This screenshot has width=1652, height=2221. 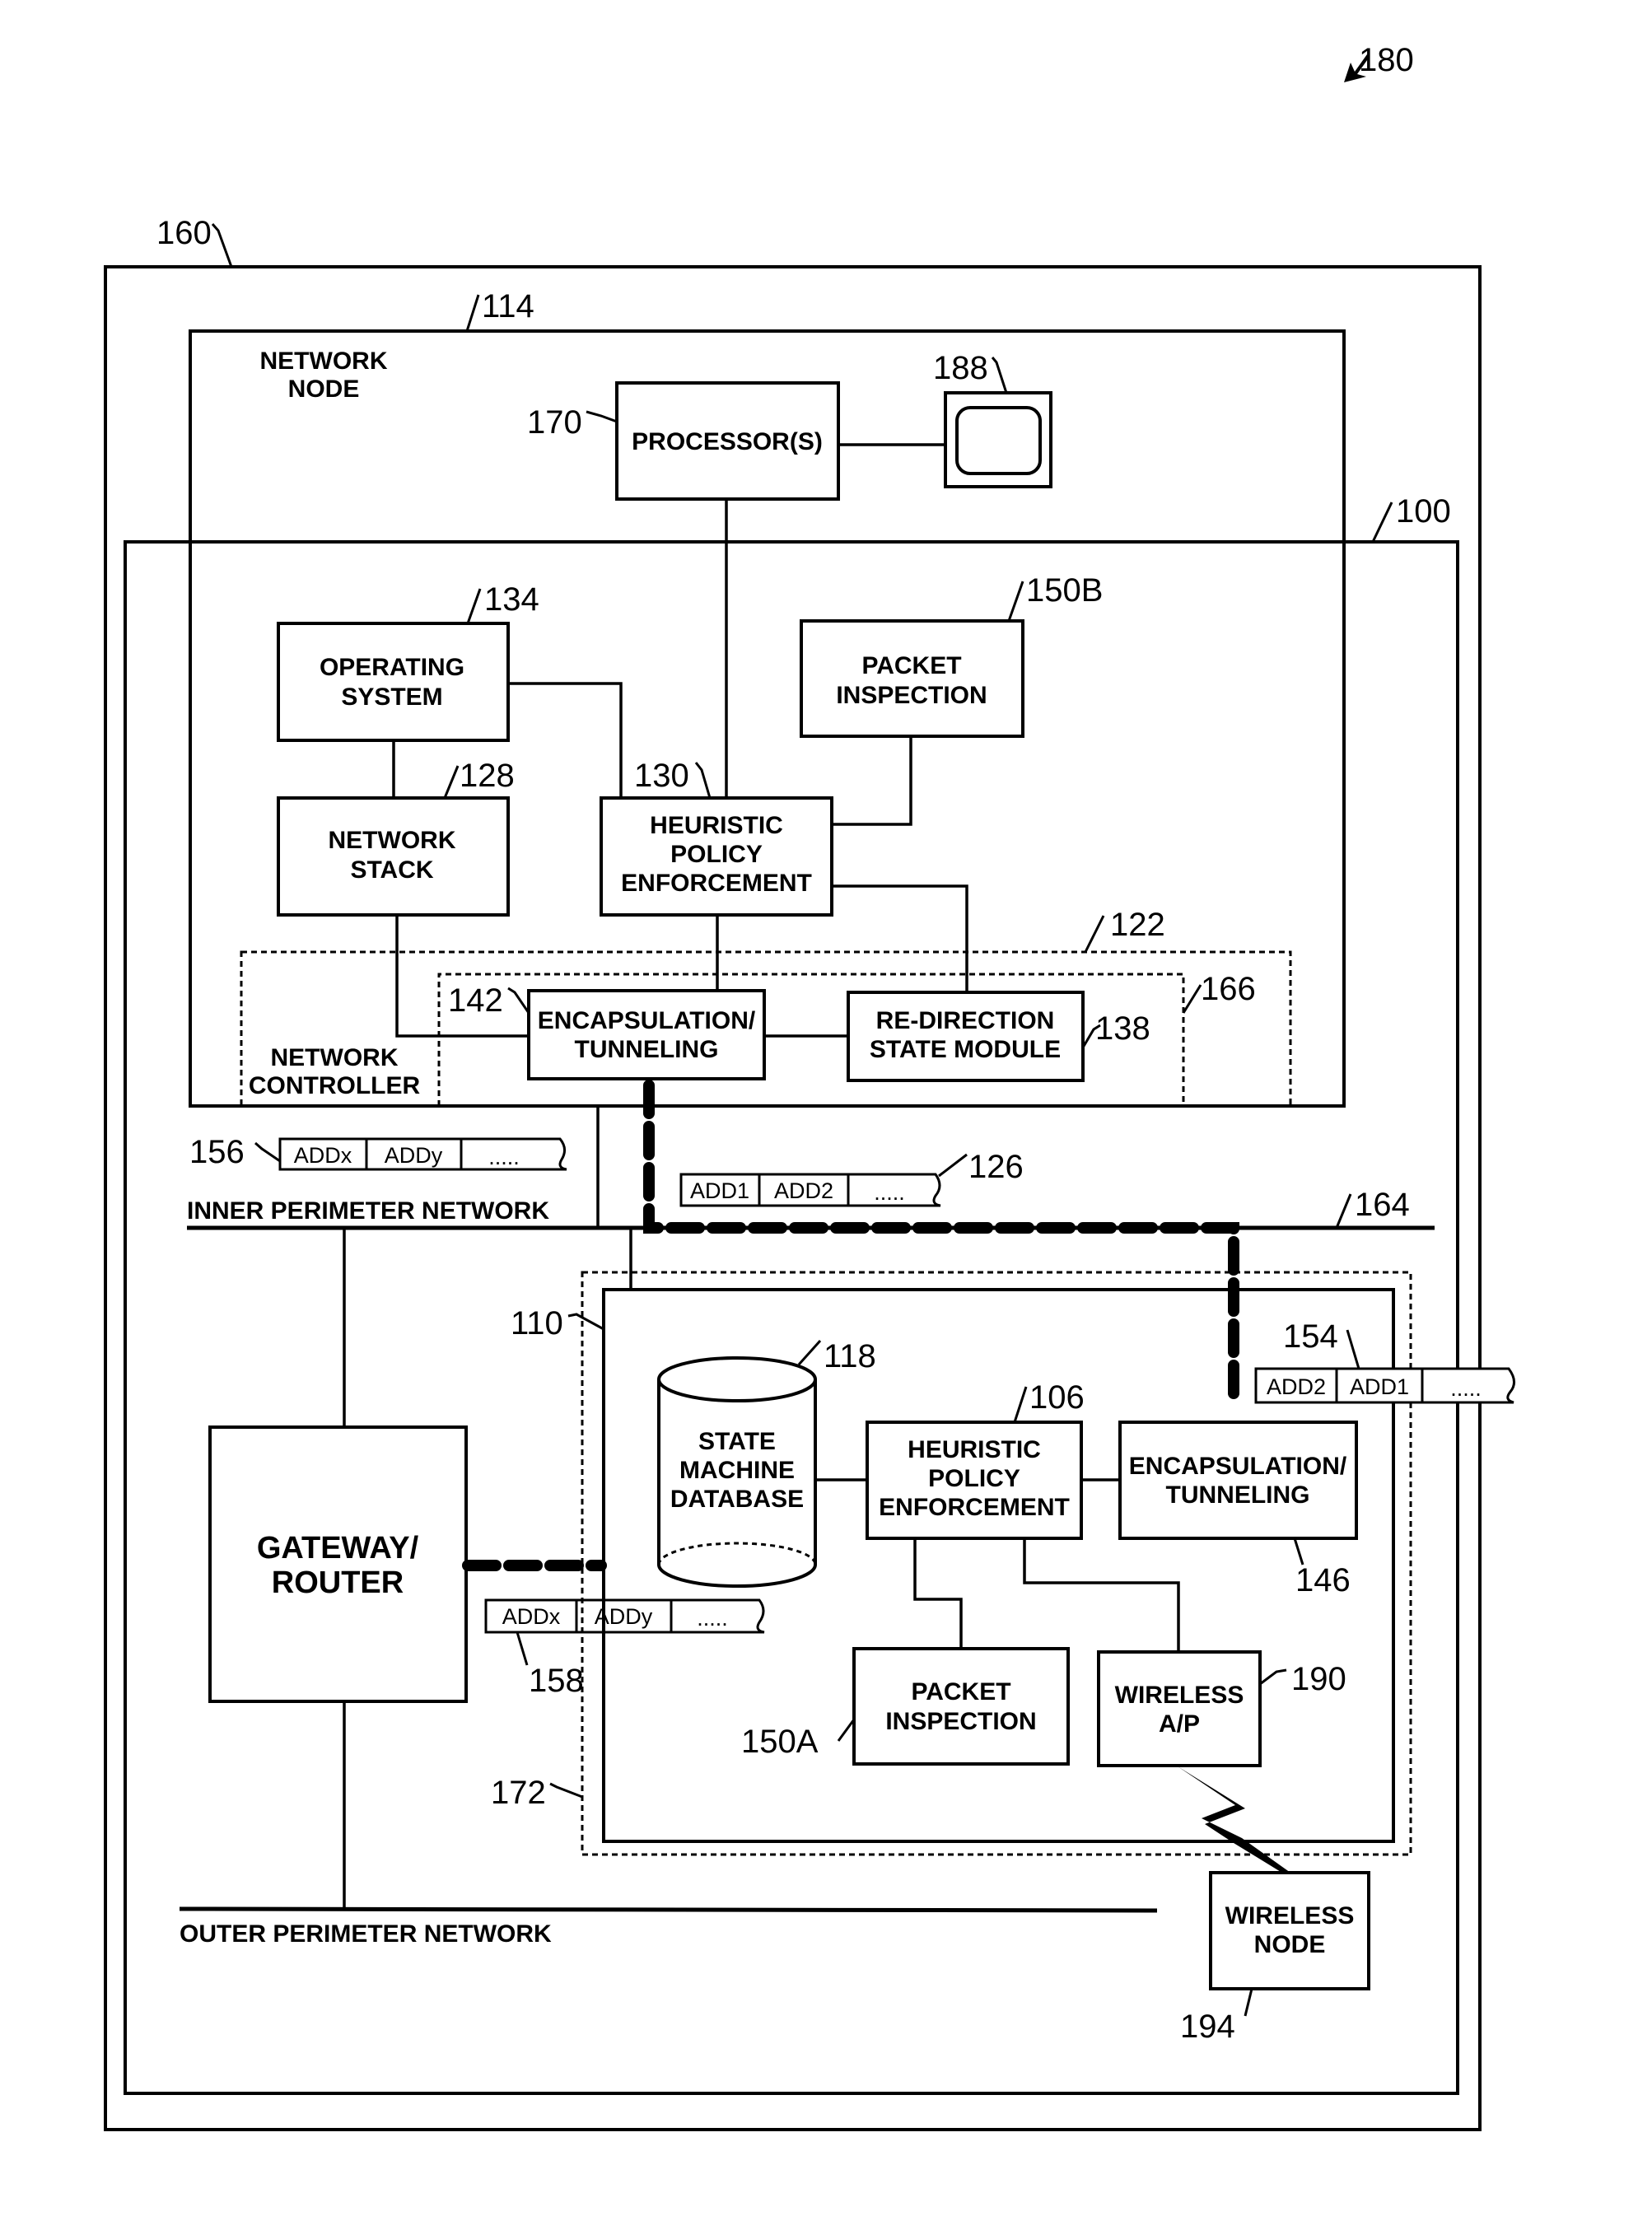 I want to click on figure-ref-180: 180, so click(x=1379, y=62).